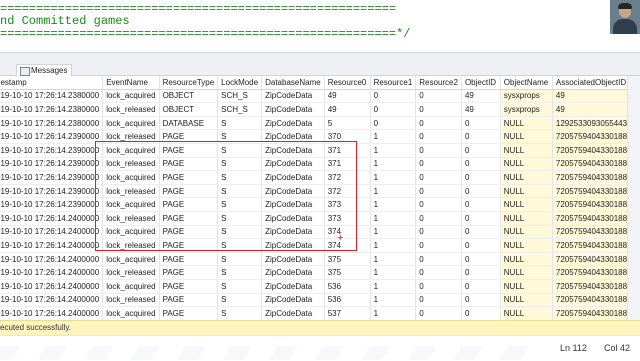 Image resolution: width=640 pixels, height=361 pixels. I want to click on table-cell: 374, so click(347, 232).